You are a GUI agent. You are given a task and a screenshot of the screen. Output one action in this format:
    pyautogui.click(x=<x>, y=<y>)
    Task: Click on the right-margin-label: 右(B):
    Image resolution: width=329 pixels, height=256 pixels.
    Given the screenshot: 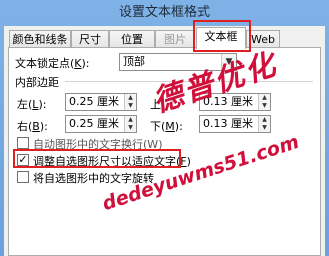 What is the action you would take?
    pyautogui.click(x=32, y=126)
    